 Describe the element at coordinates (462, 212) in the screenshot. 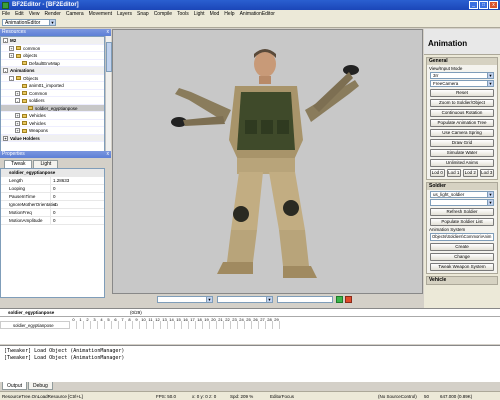

I see `refresh-soldier-button: Refresh Soldier` at that location.